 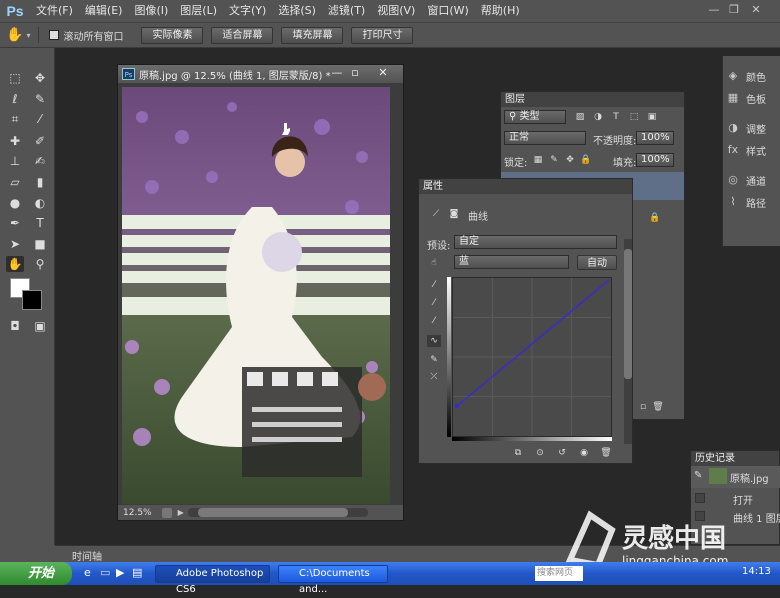 What do you see at coordinates (40, 223) in the screenshot?
I see `type-icon: T` at bounding box center [40, 223].